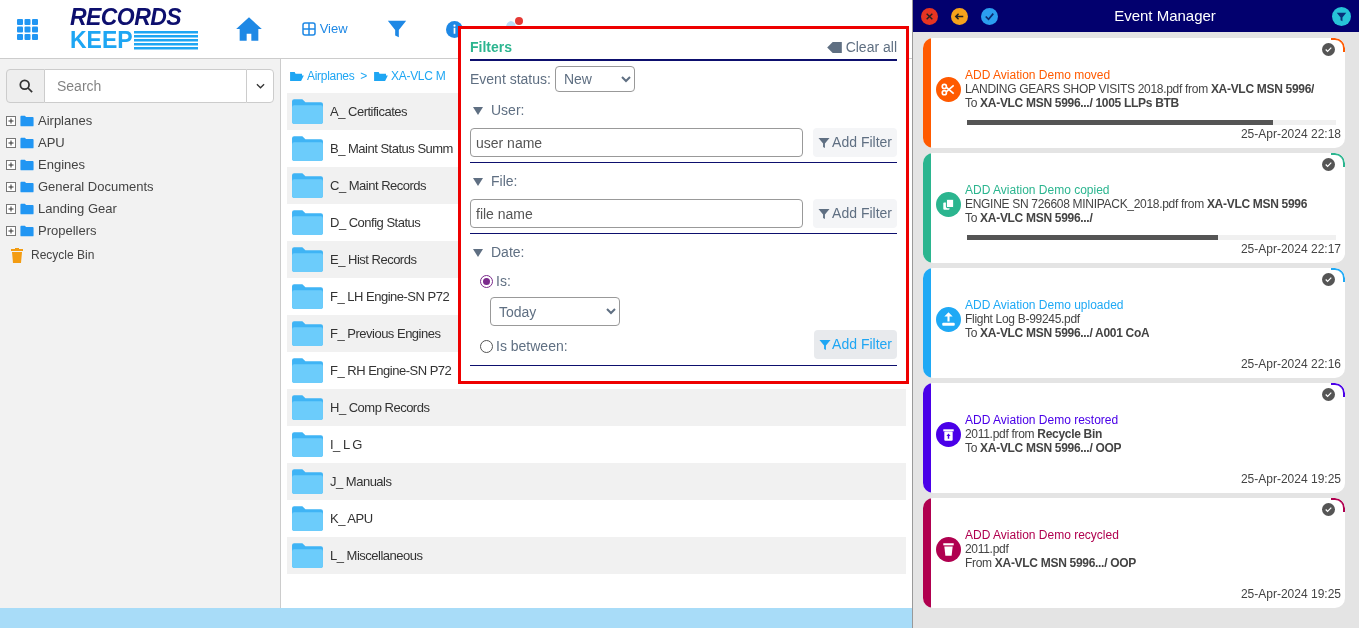 The width and height of the screenshot is (1359, 628). What do you see at coordinates (596, 481) in the screenshot?
I see `folder-row: J_ Manuals` at bounding box center [596, 481].